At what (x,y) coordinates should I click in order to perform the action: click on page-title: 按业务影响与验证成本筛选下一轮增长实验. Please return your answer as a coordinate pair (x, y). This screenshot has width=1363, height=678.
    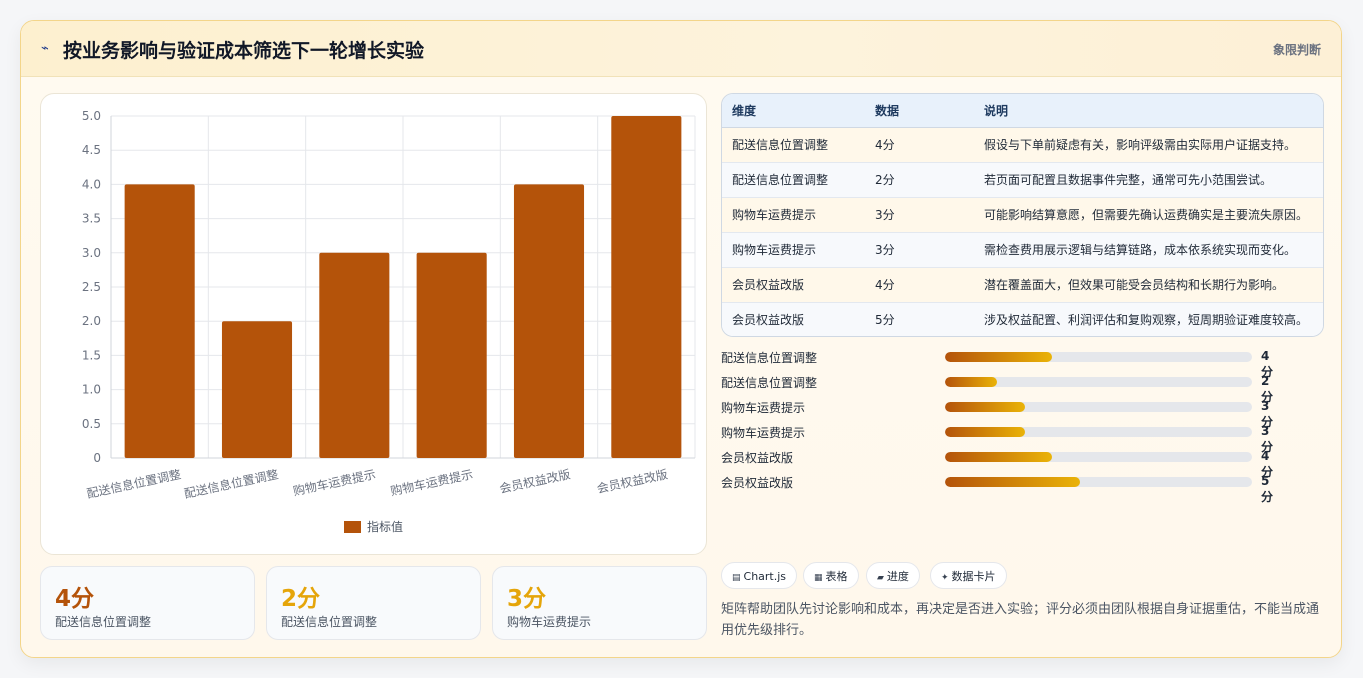
    Looking at the image, I should click on (244, 51).